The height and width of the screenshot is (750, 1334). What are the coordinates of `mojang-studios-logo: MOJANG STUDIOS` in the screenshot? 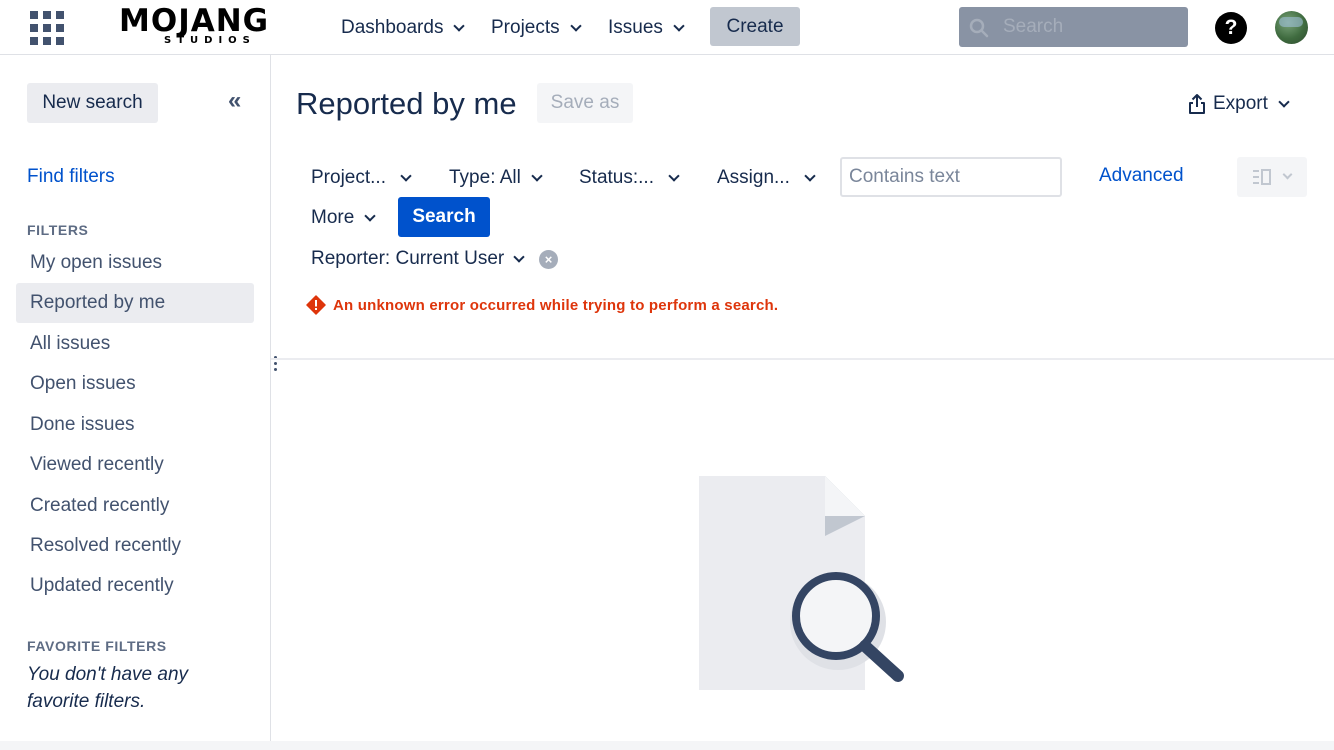 It's located at (204, 27).